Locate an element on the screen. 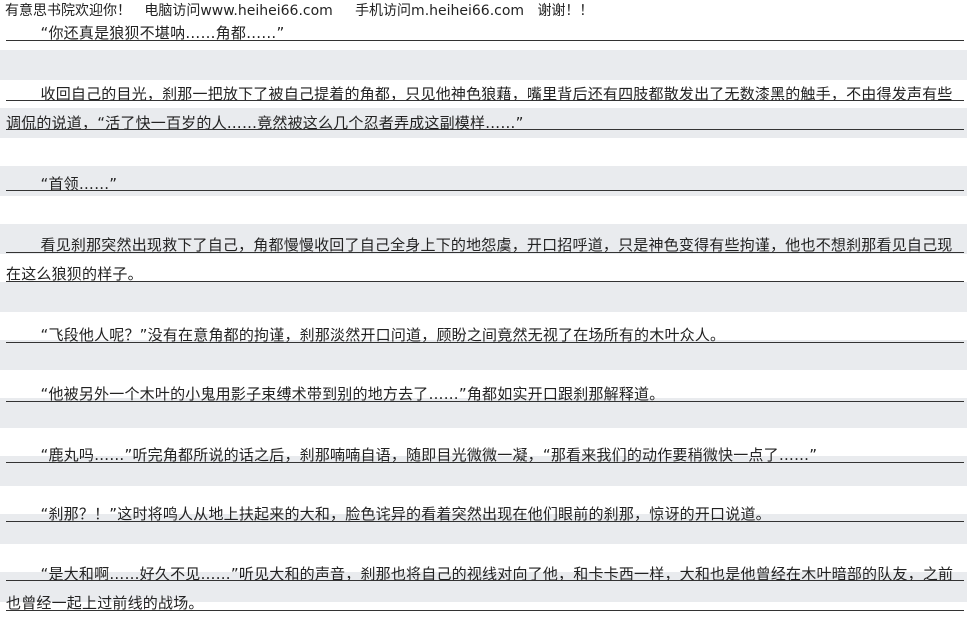 This screenshot has width=967, height=619. banner-pc-link: 电脑访问www.heihei66.com is located at coordinates (238, 11).